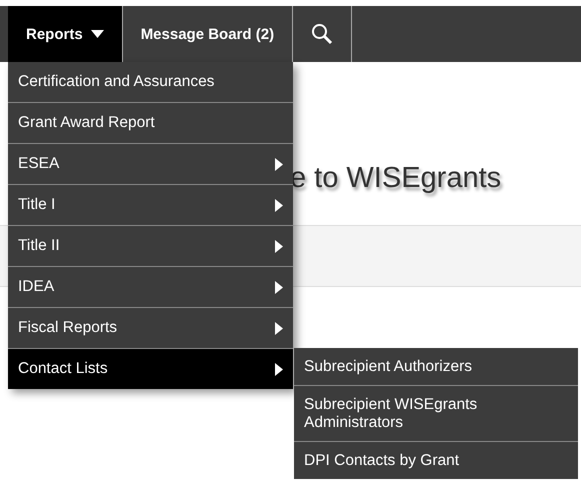 Image resolution: width=581 pixels, height=500 pixels. Describe the element at coordinates (436, 367) in the screenshot. I see `submenu-item: Subrecipient Authorizers` at that location.